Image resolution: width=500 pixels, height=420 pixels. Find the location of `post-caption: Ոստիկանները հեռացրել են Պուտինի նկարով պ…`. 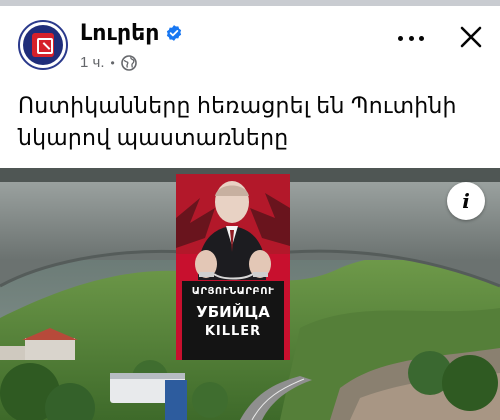

post-caption: Ոստիկանները հեռացրել են Պուտինի նկարով պ… is located at coordinates (237, 121).